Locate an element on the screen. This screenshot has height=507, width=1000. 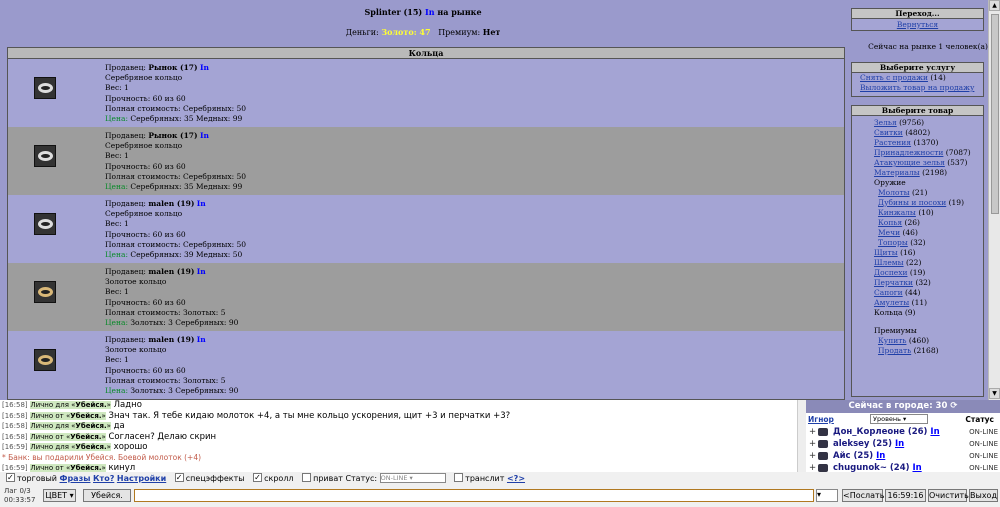
nick-button: Убейся. is located at coordinates (107, 495).